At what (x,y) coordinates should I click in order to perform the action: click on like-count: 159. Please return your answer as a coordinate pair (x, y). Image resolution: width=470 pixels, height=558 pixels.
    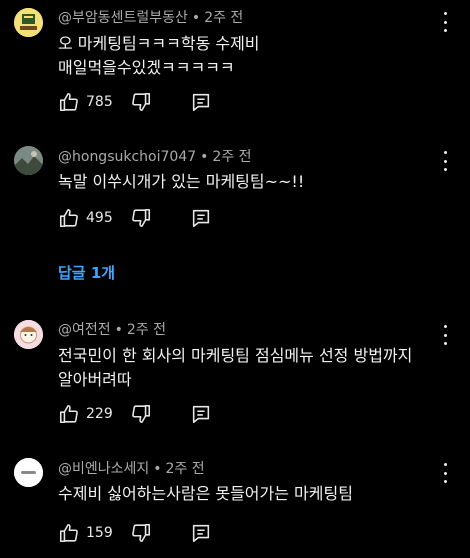
    Looking at the image, I should click on (99, 533).